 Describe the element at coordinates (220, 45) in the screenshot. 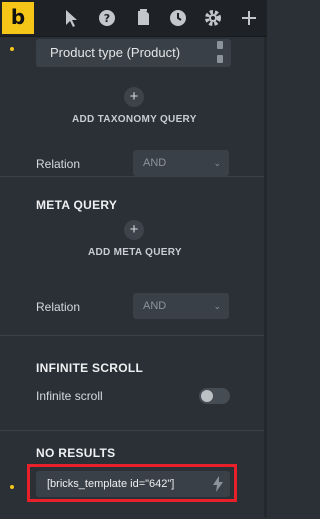

I see `duplicate-icon` at that location.